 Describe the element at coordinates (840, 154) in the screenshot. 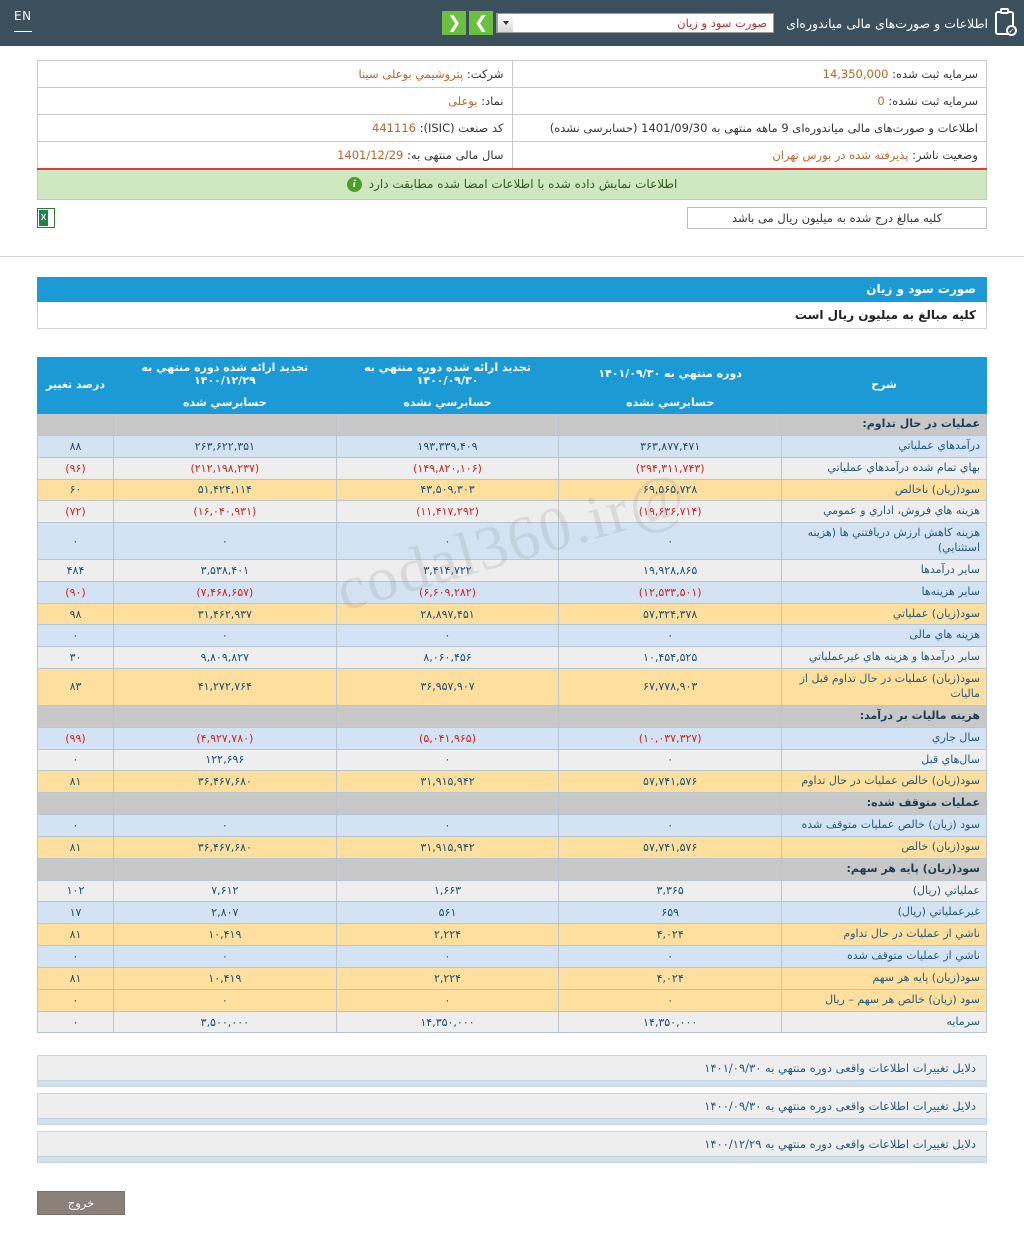

I see `publisher-status-value: پذیرفته شده در بورس تهران` at that location.